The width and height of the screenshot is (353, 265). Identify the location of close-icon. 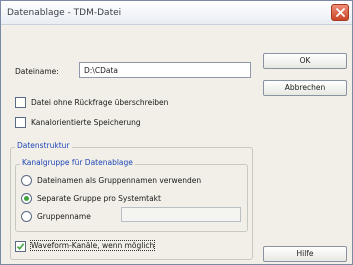
(340, 12).